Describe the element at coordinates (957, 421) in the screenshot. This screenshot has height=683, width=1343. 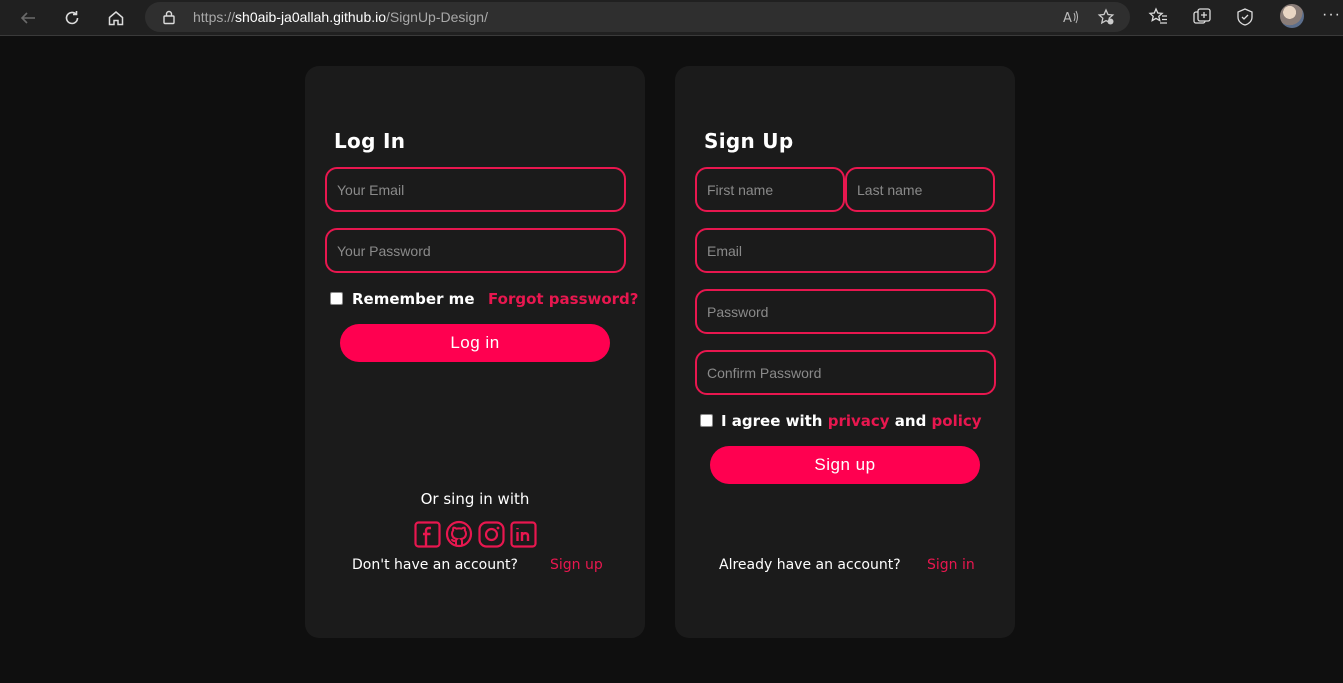
I see `policy-link: policy` at that location.